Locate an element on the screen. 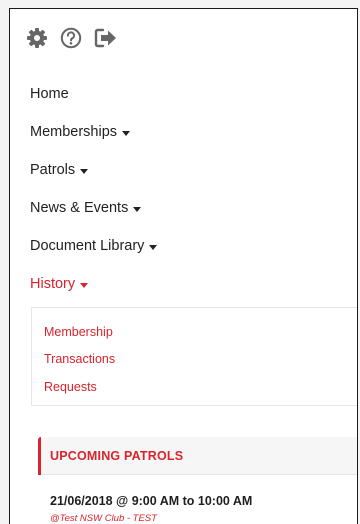 This screenshot has height=524, width=360. nav-item-history: History is located at coordinates (193, 284).